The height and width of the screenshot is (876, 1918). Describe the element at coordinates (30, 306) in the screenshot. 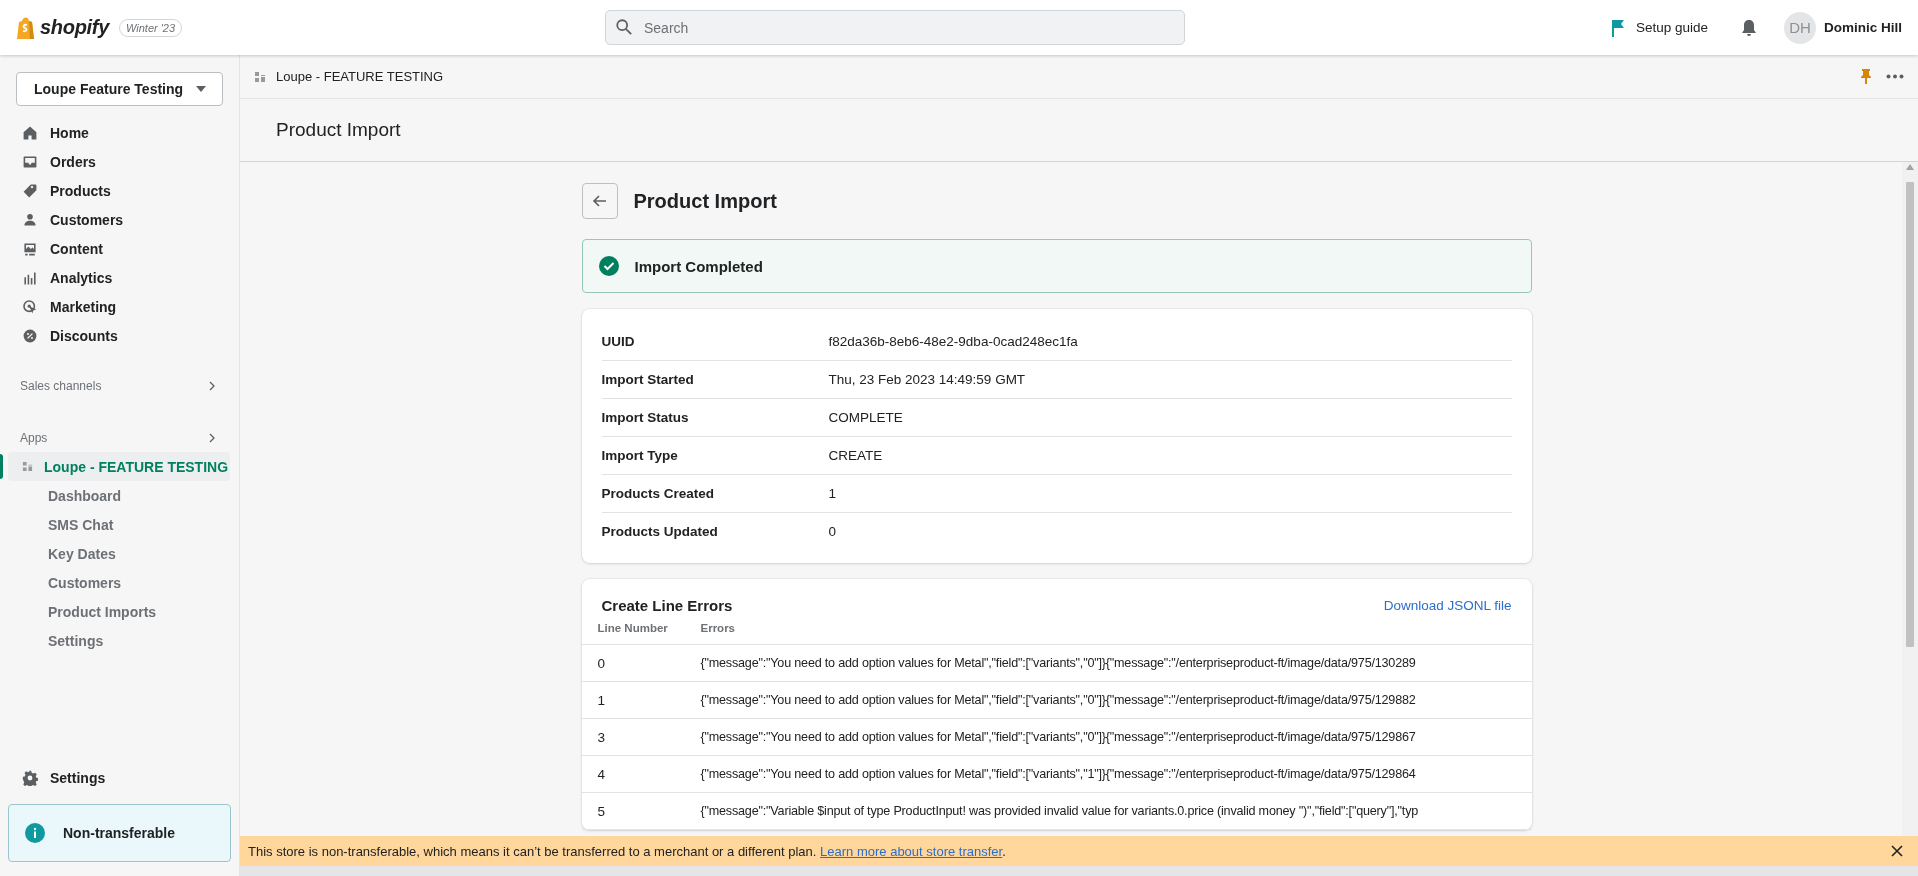

I see `target-icon` at that location.